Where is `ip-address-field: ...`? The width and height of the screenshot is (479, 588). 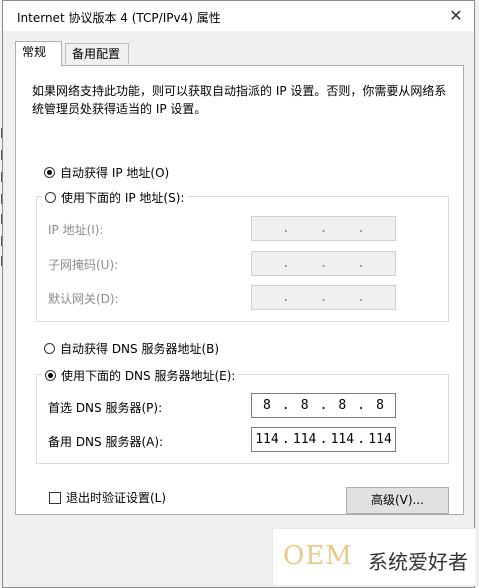
ip-address-field: ... is located at coordinates (323, 228).